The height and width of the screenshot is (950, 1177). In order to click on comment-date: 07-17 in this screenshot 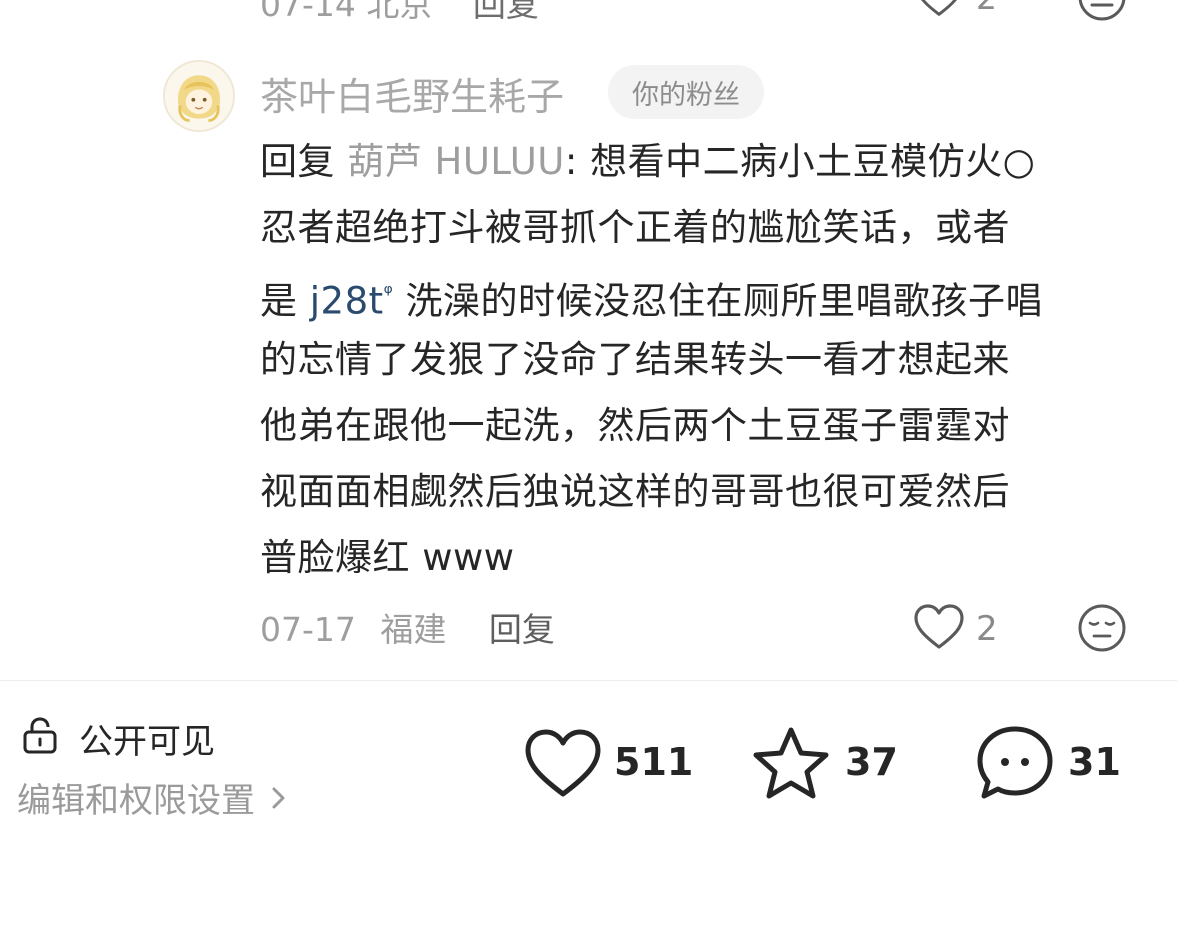, I will do `click(308, 629)`.